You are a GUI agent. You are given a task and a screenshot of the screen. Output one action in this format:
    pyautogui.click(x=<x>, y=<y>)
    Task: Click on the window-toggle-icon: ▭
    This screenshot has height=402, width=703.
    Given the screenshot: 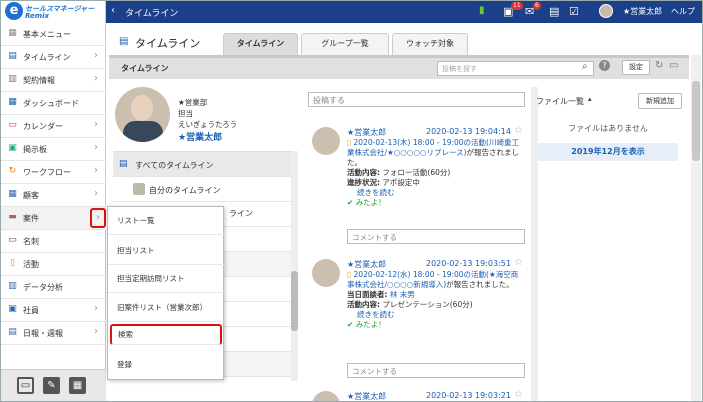 What is the action you would take?
    pyautogui.click(x=673, y=65)
    